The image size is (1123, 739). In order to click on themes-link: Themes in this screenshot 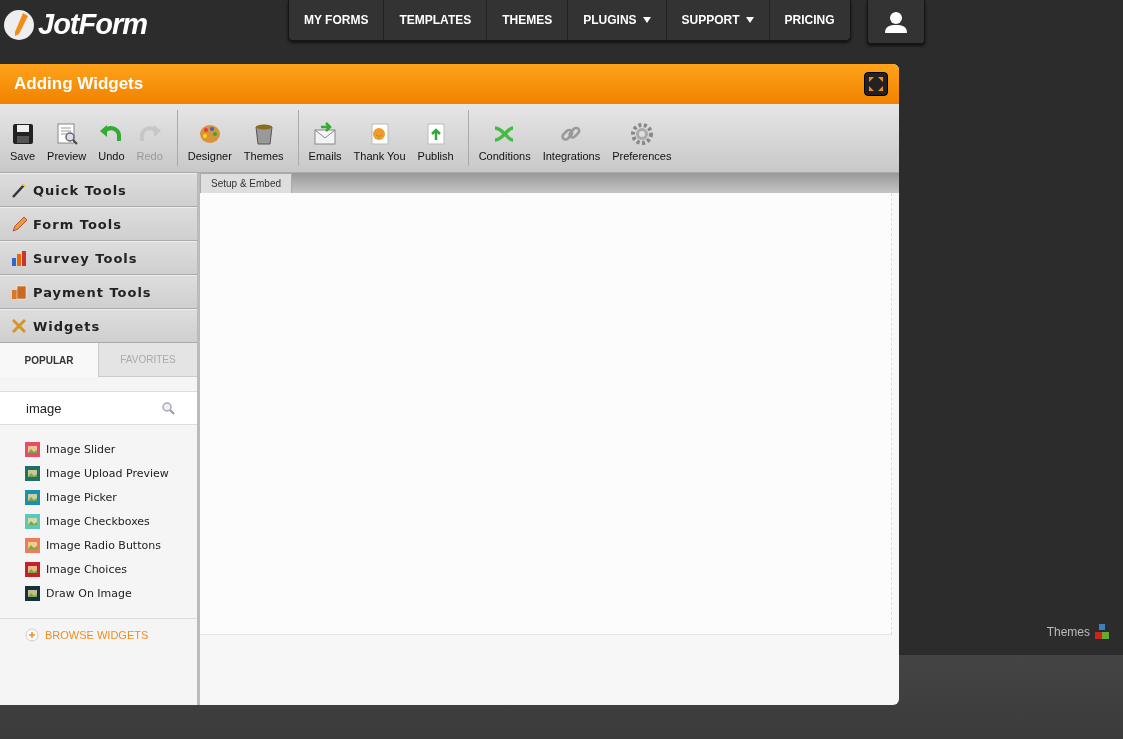, I will do `click(1077, 632)`.